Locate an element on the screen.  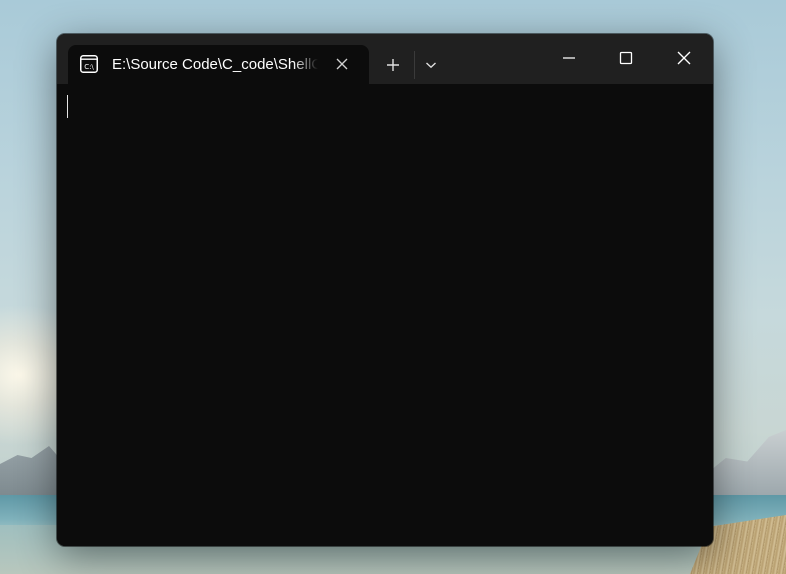
chevron-down-icon is located at coordinates (431, 65).